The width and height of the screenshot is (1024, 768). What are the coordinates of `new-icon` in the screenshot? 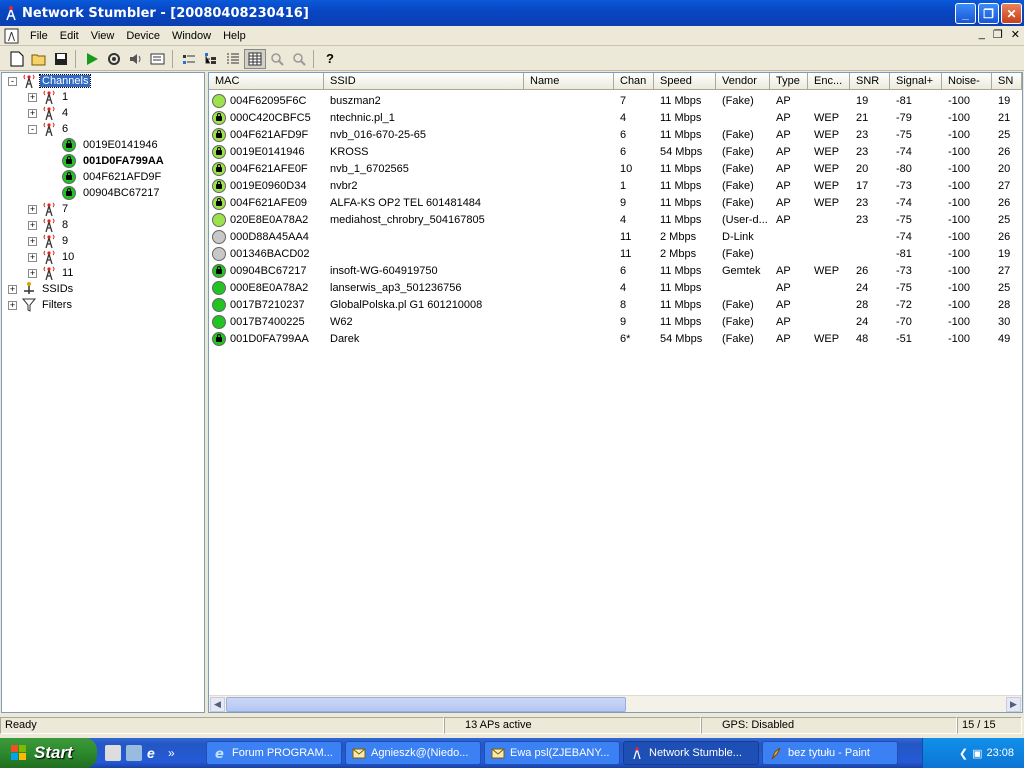 It's located at (17, 59).